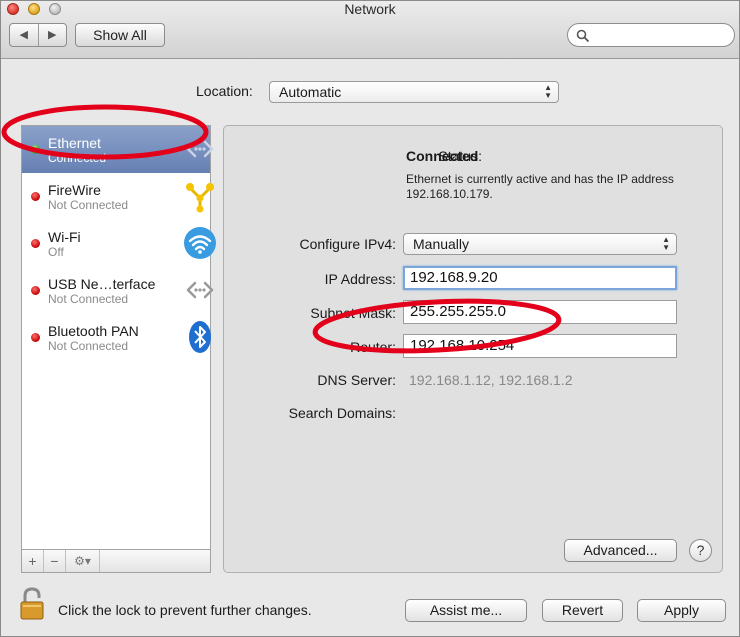 The height and width of the screenshot is (637, 740). Describe the element at coordinates (356, 380) in the screenshot. I see `dns-server-label: DNS Server:` at that location.